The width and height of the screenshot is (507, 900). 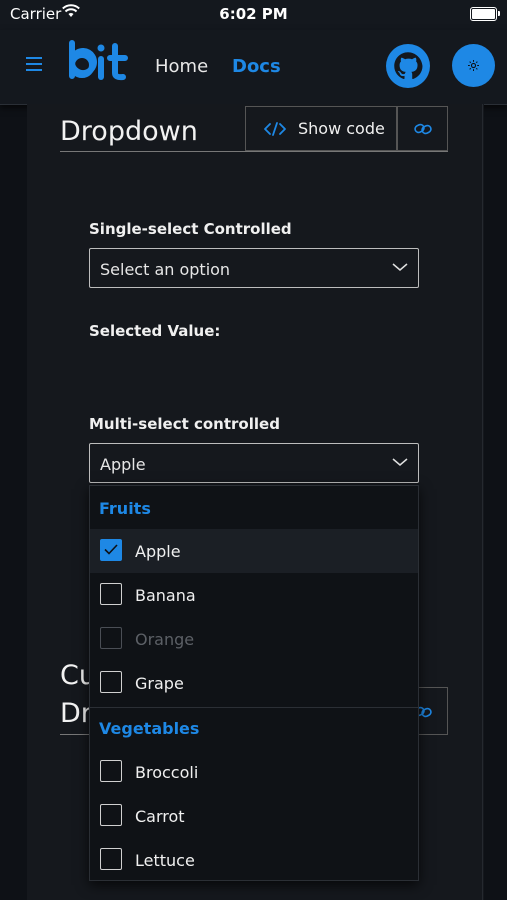 I want to click on link-icon, so click(x=423, y=129).